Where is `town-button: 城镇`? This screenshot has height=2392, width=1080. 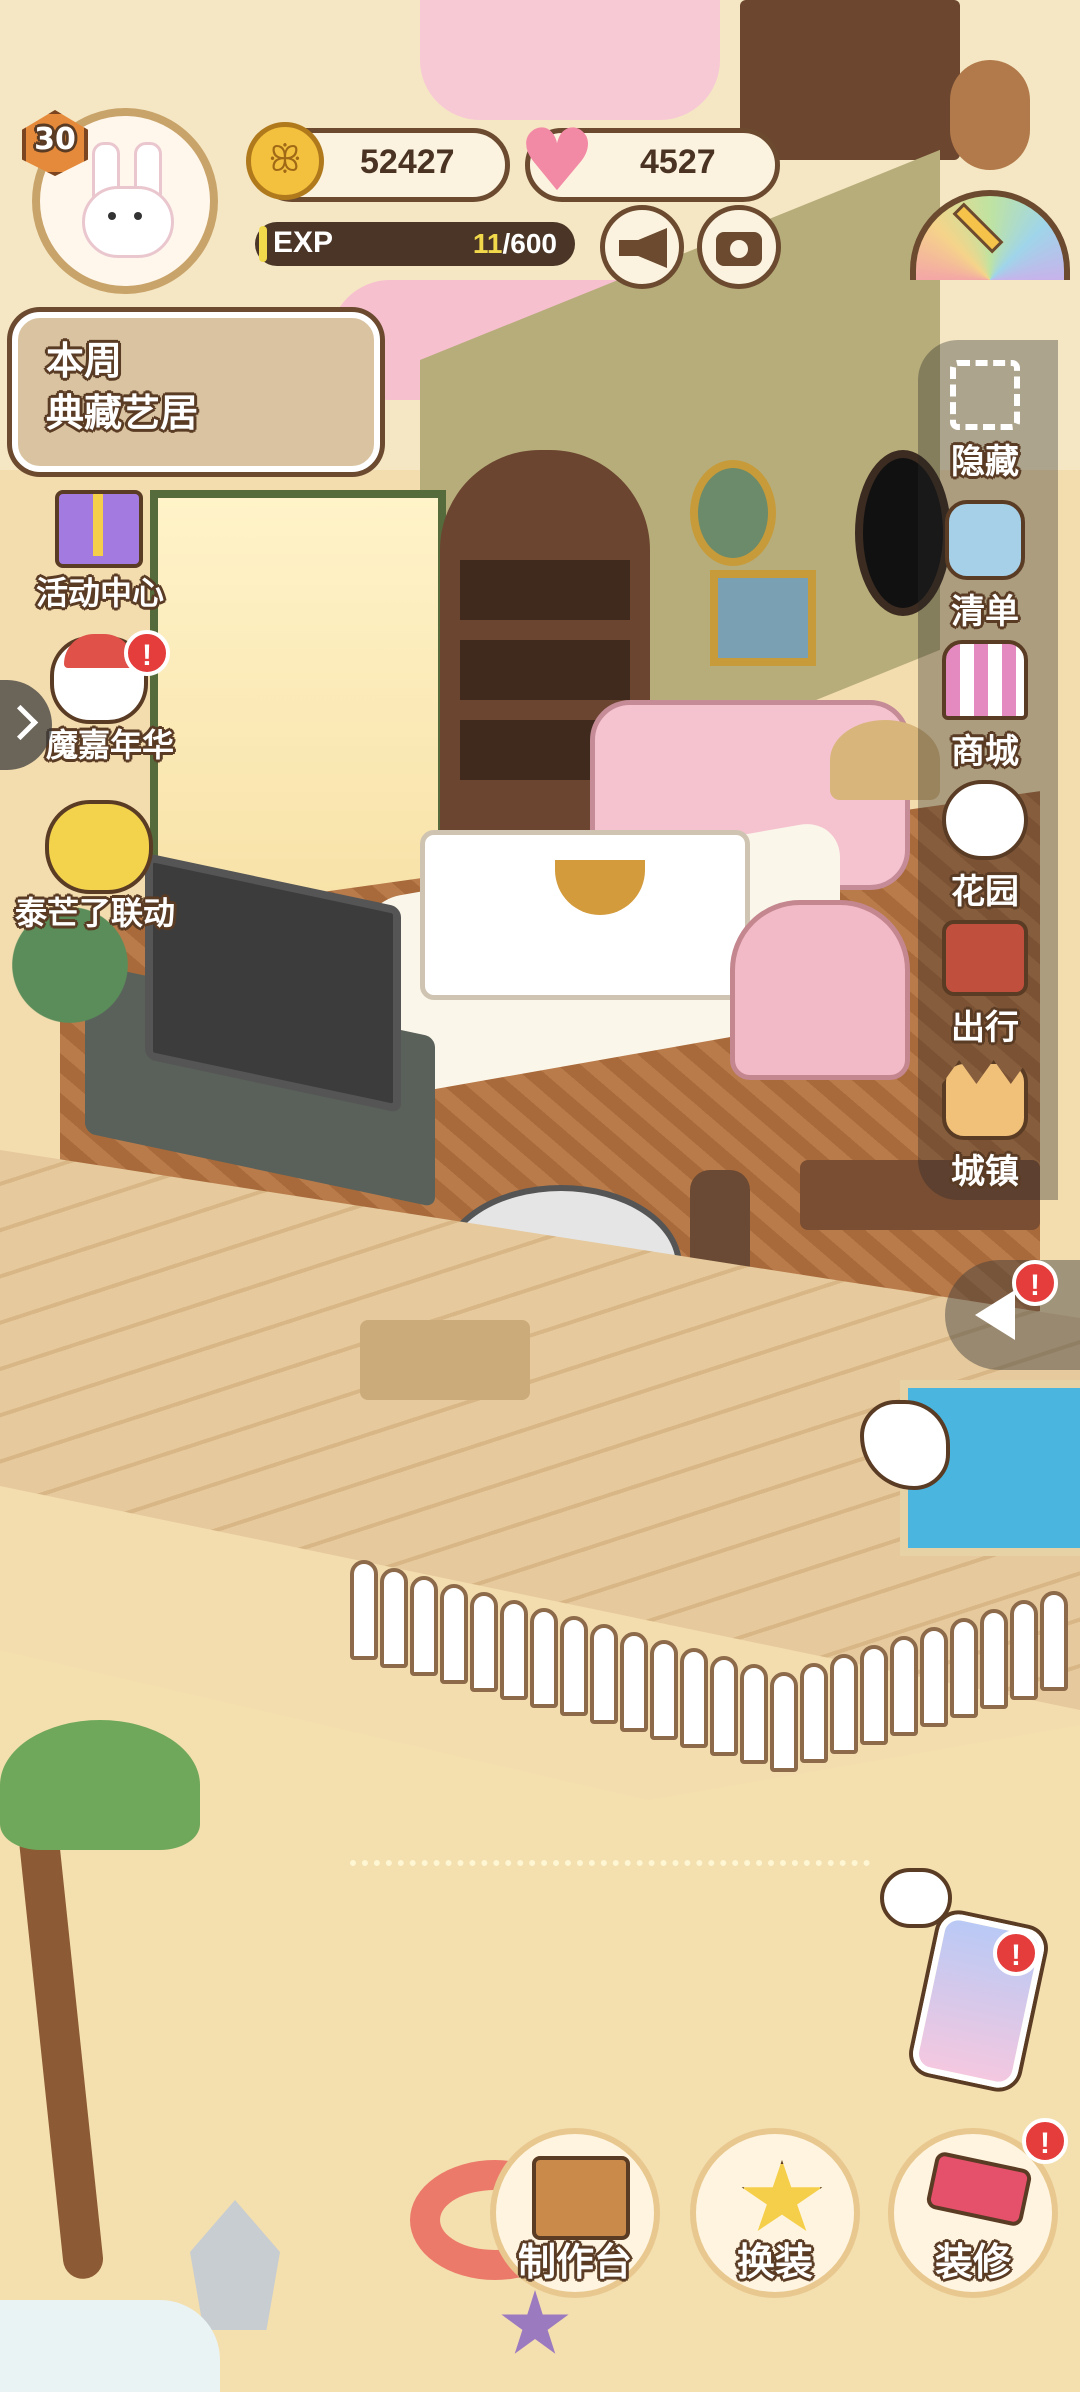 town-button: 城镇 is located at coordinates (985, 1126).